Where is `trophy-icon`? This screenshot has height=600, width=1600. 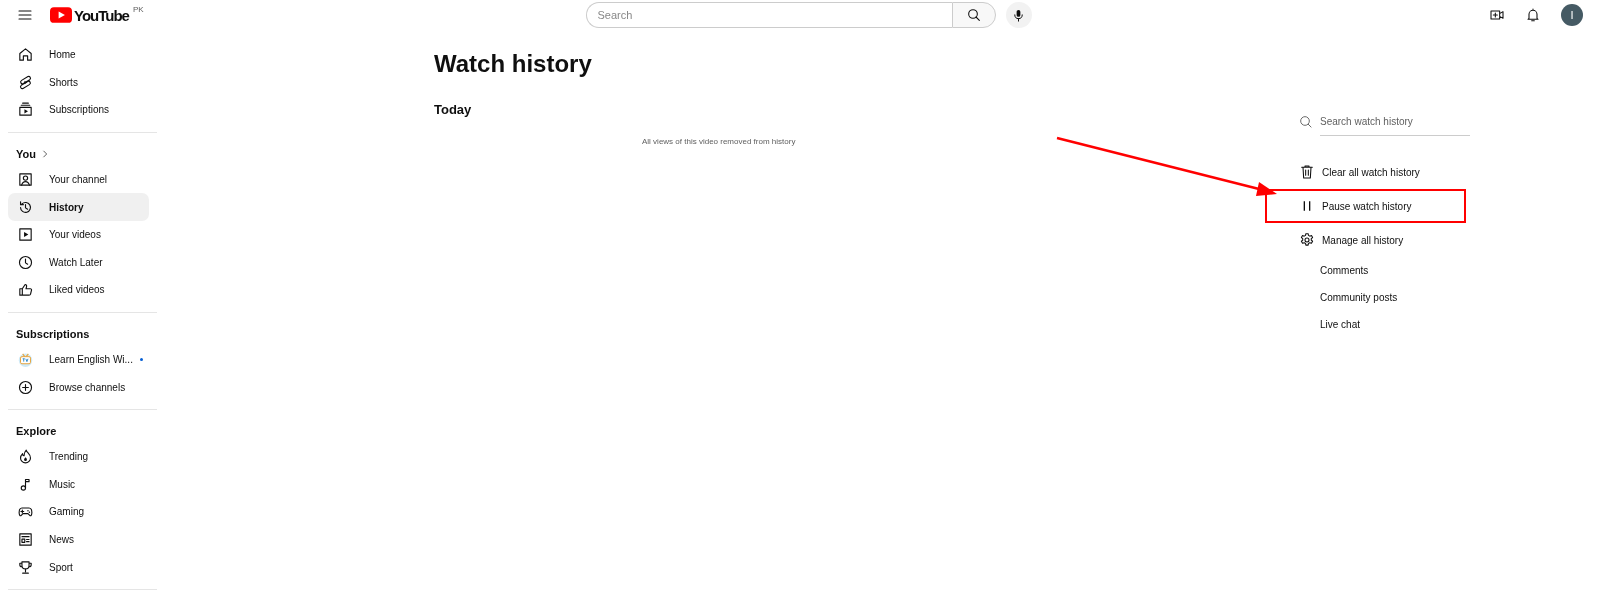
trophy-icon is located at coordinates (25, 567).